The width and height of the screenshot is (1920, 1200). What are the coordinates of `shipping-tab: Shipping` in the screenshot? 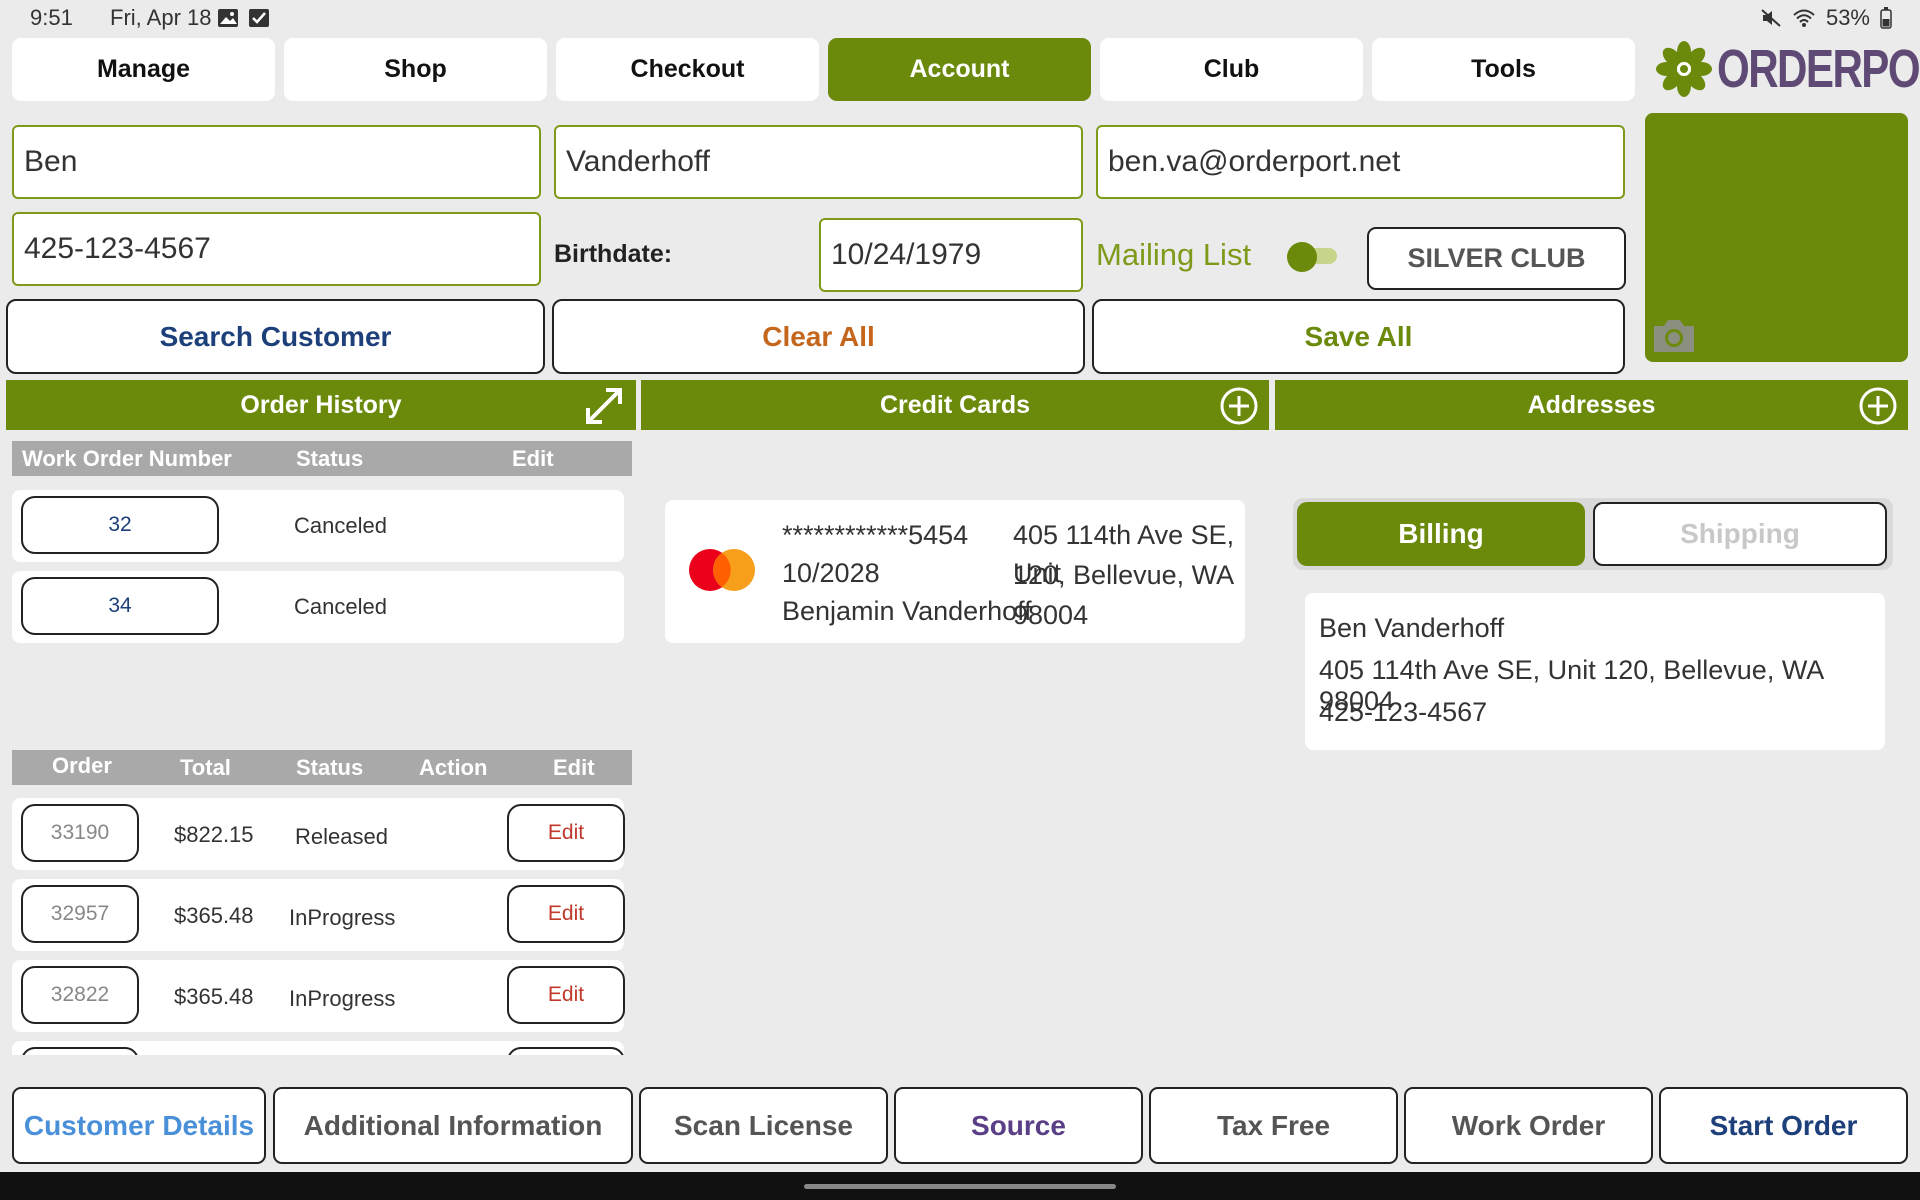 It's located at (1740, 534).